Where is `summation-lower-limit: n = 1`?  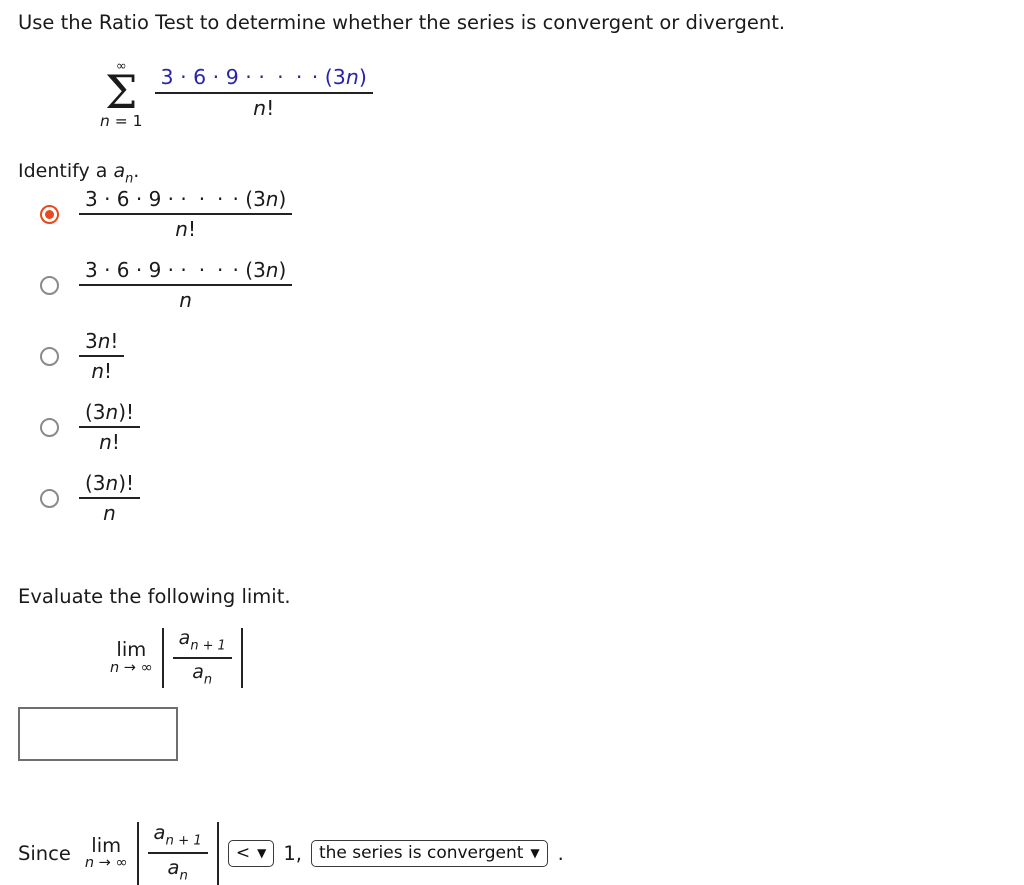 summation-lower-limit: n = 1 is located at coordinates (121, 121).